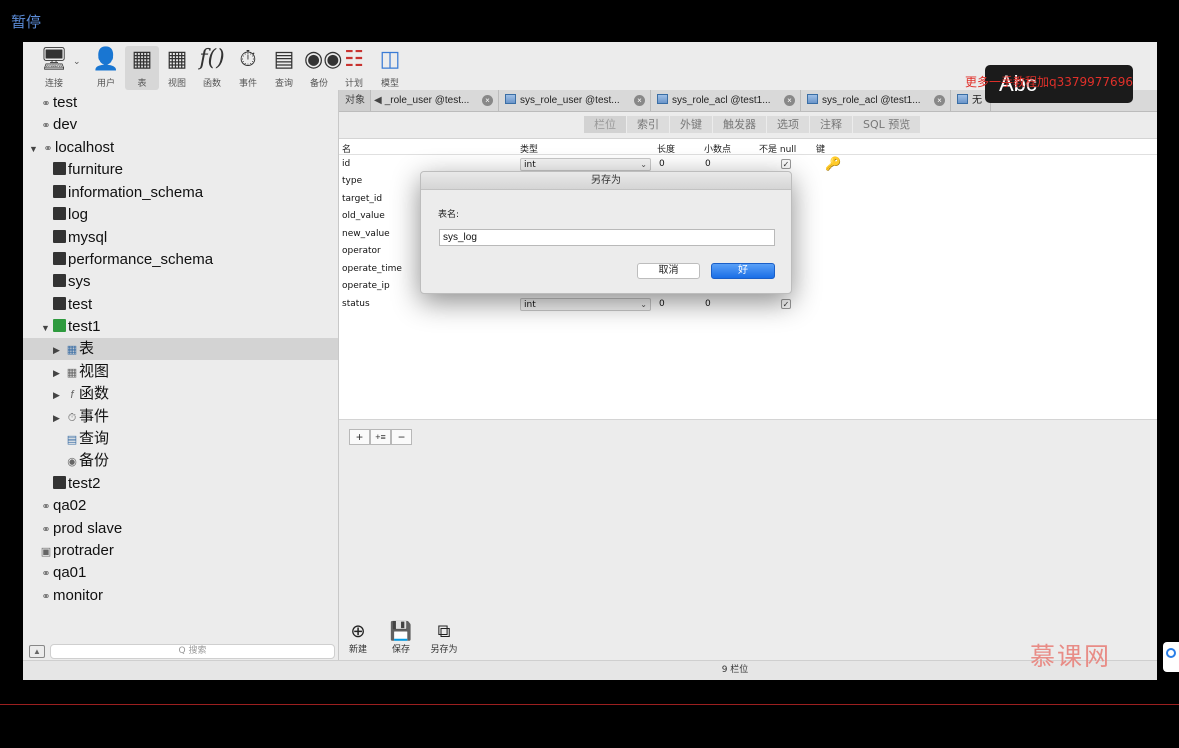 The height and width of the screenshot is (748, 1179). I want to click on tree-item-connection: ⚭ qa01, so click(180, 573).